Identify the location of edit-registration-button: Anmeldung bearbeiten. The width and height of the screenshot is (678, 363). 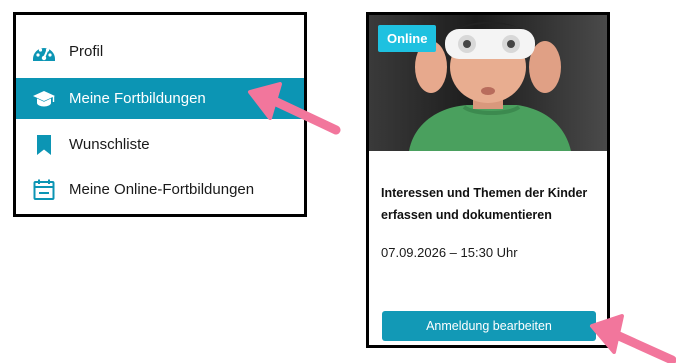
(489, 326).